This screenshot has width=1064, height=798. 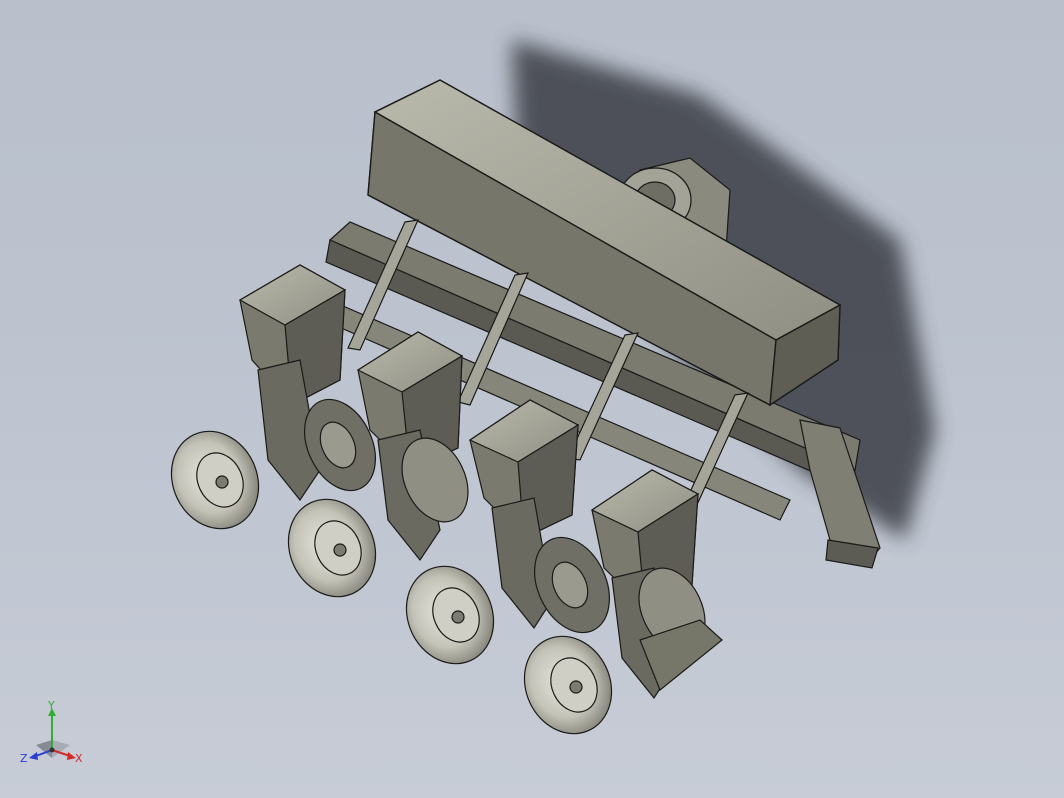 I want to click on z-axis-label: Z, so click(x=24, y=758).